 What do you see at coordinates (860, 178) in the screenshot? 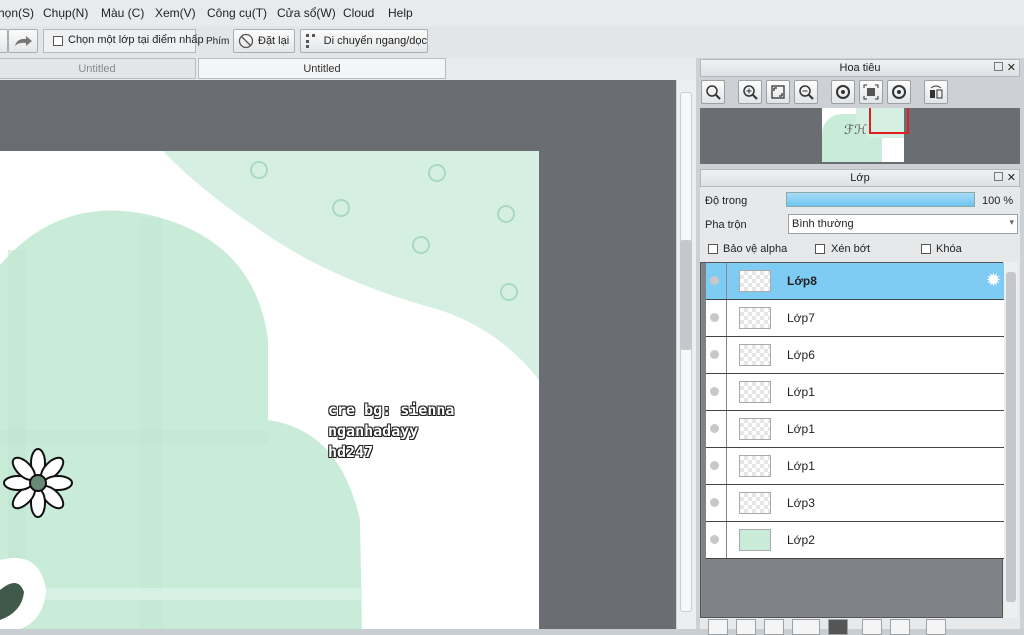
I see `layer-panel-header: Lớp ✕` at bounding box center [860, 178].